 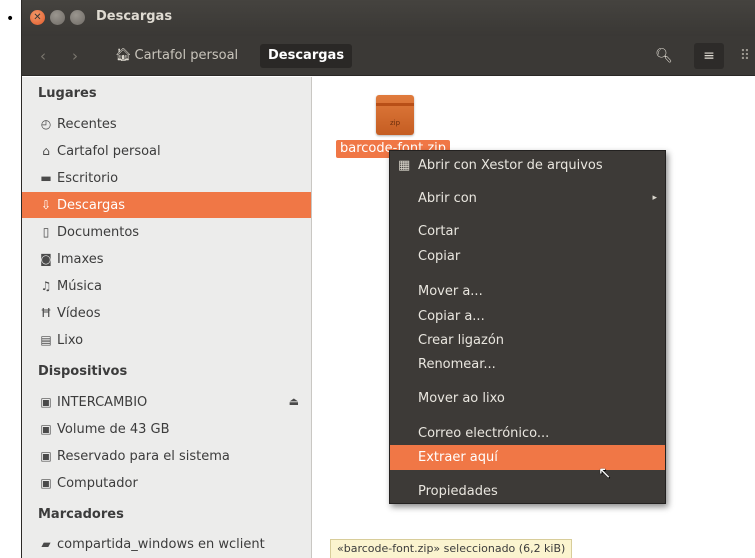 What do you see at coordinates (395, 104) in the screenshot?
I see `zip-band` at bounding box center [395, 104].